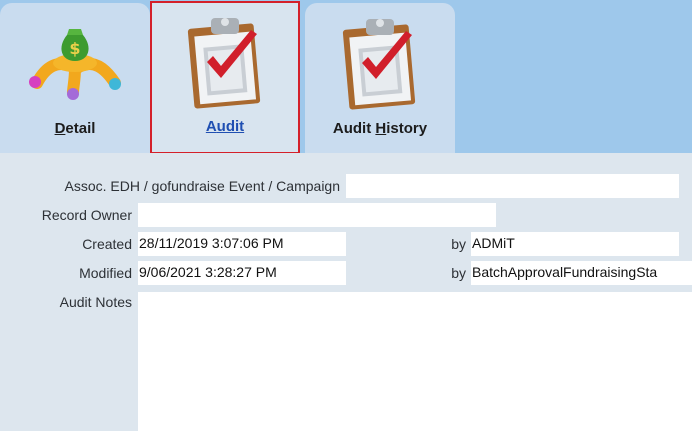 This screenshot has width=692, height=431. Describe the element at coordinates (86, 215) in the screenshot. I see `record-owner-label: Record Owner` at that location.